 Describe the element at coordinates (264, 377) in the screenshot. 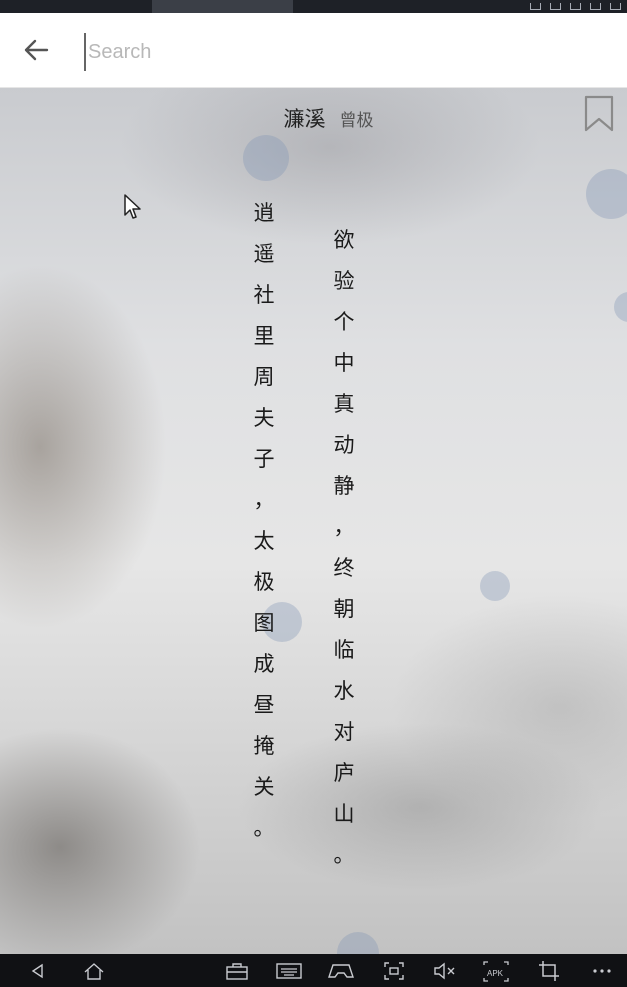

I see `poem-char: 周` at that location.